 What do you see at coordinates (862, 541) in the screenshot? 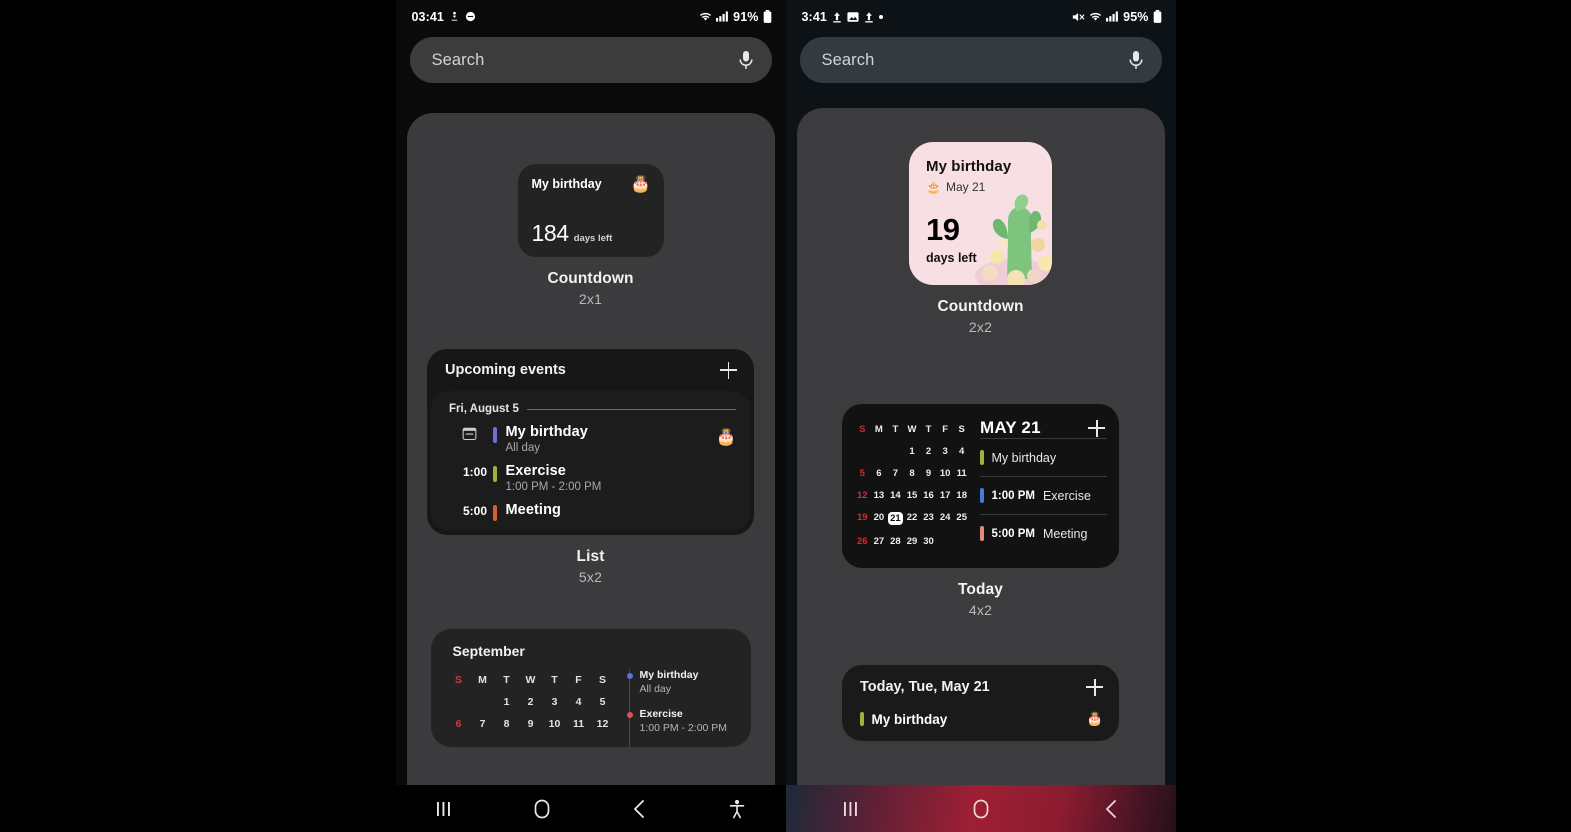
I see `month-day-cell: 26` at bounding box center [862, 541].